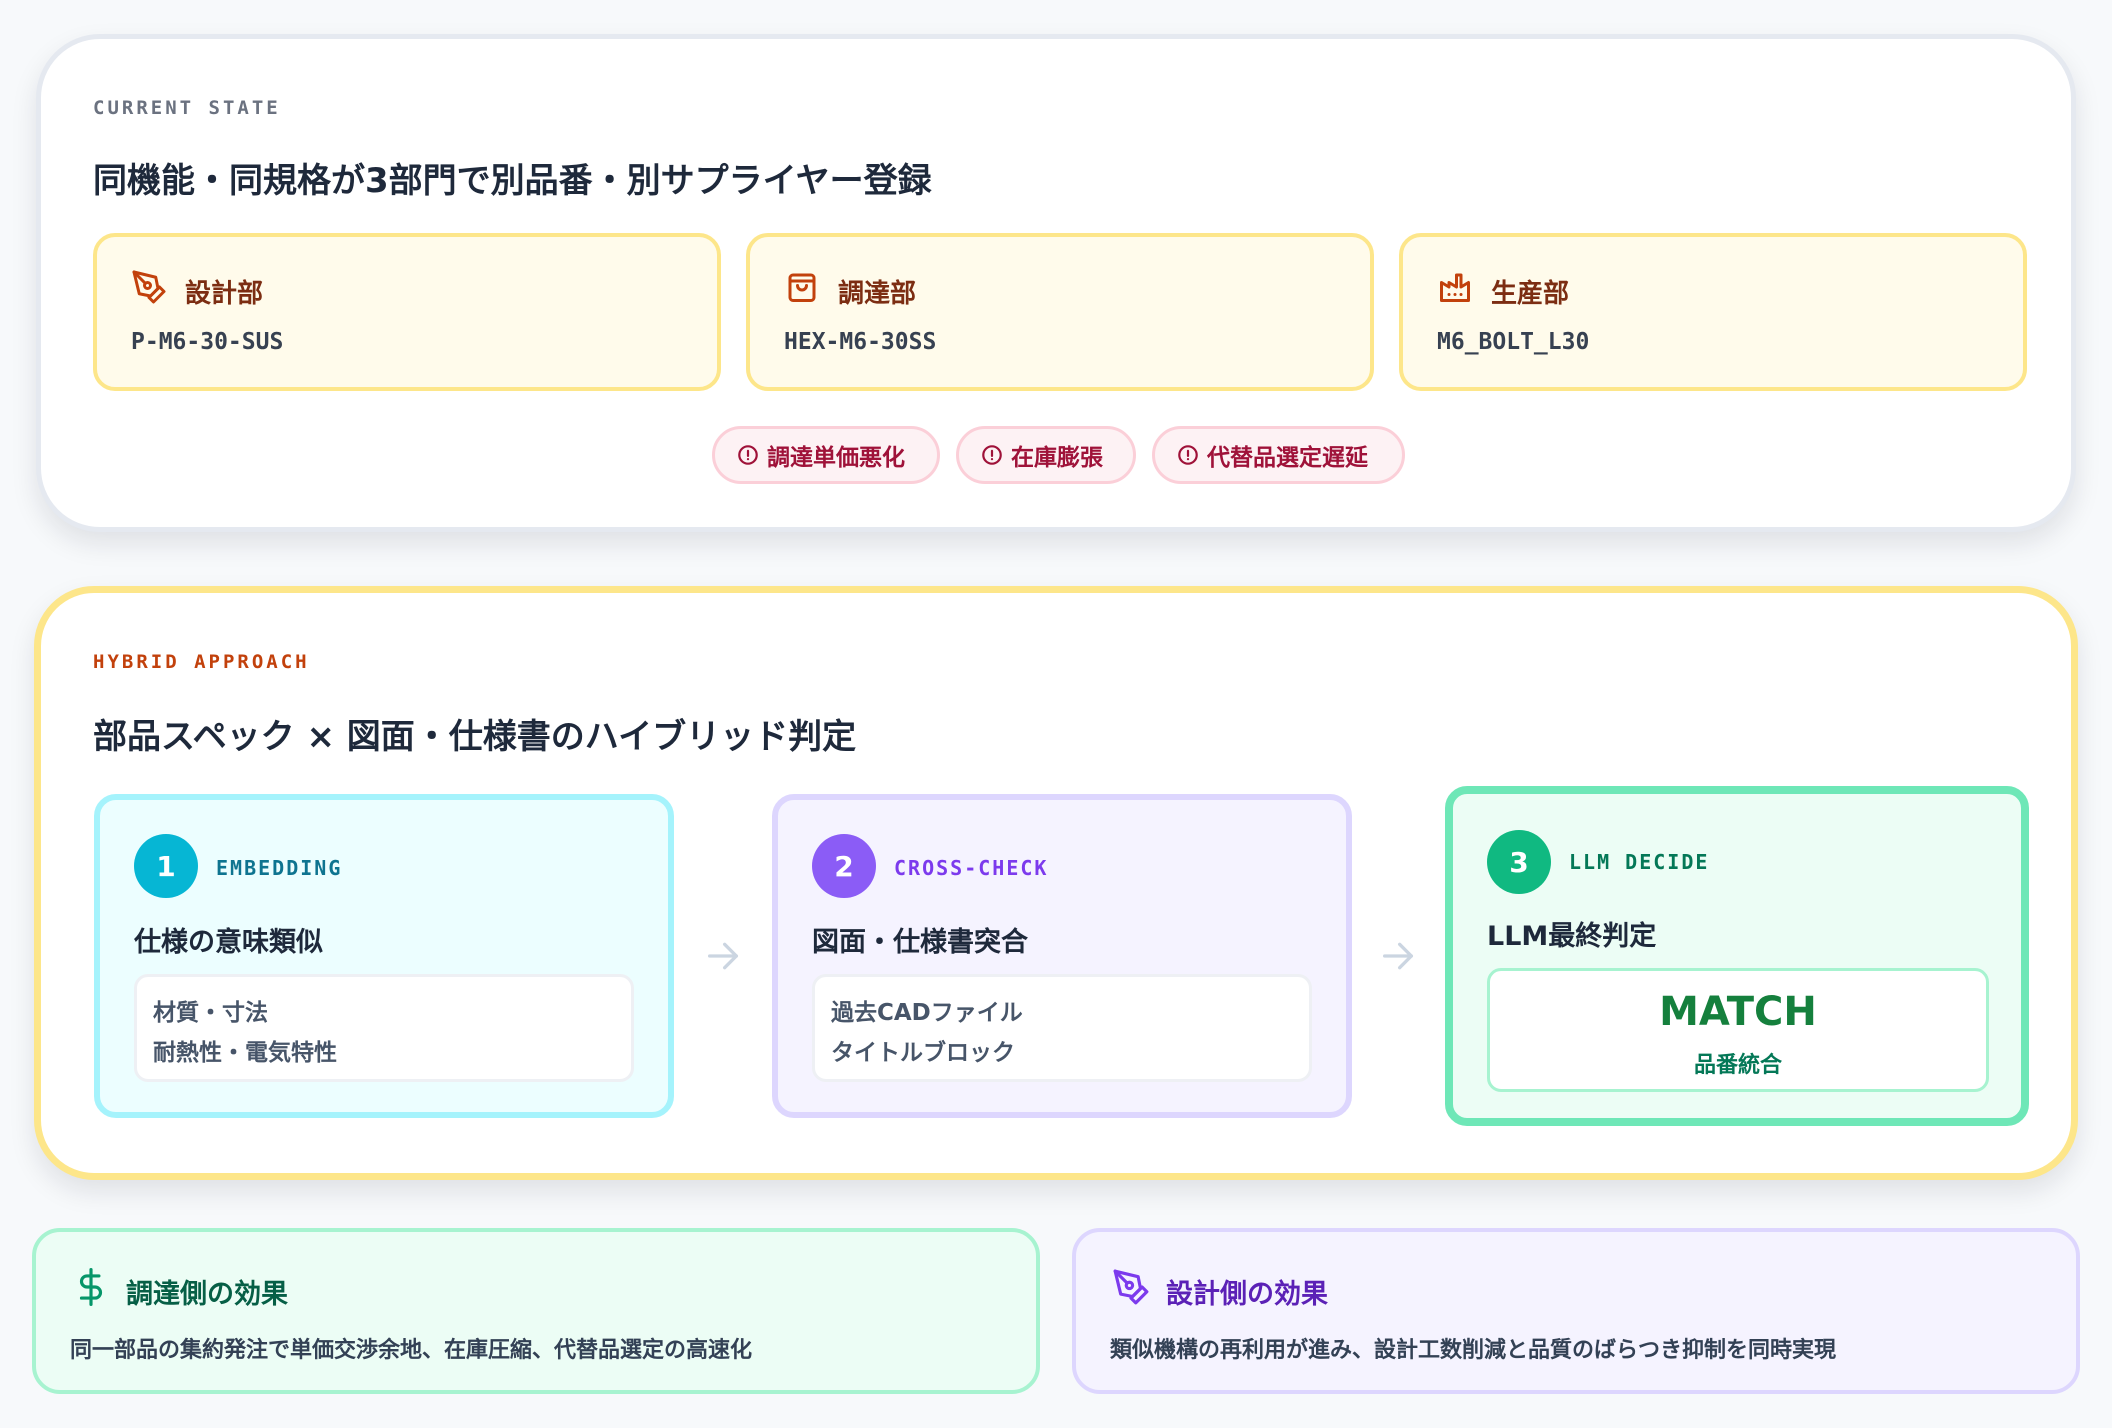 This screenshot has height=1428, width=2112. Describe the element at coordinates (279, 868) in the screenshot. I see `step-label: EMBEDDING` at that location.